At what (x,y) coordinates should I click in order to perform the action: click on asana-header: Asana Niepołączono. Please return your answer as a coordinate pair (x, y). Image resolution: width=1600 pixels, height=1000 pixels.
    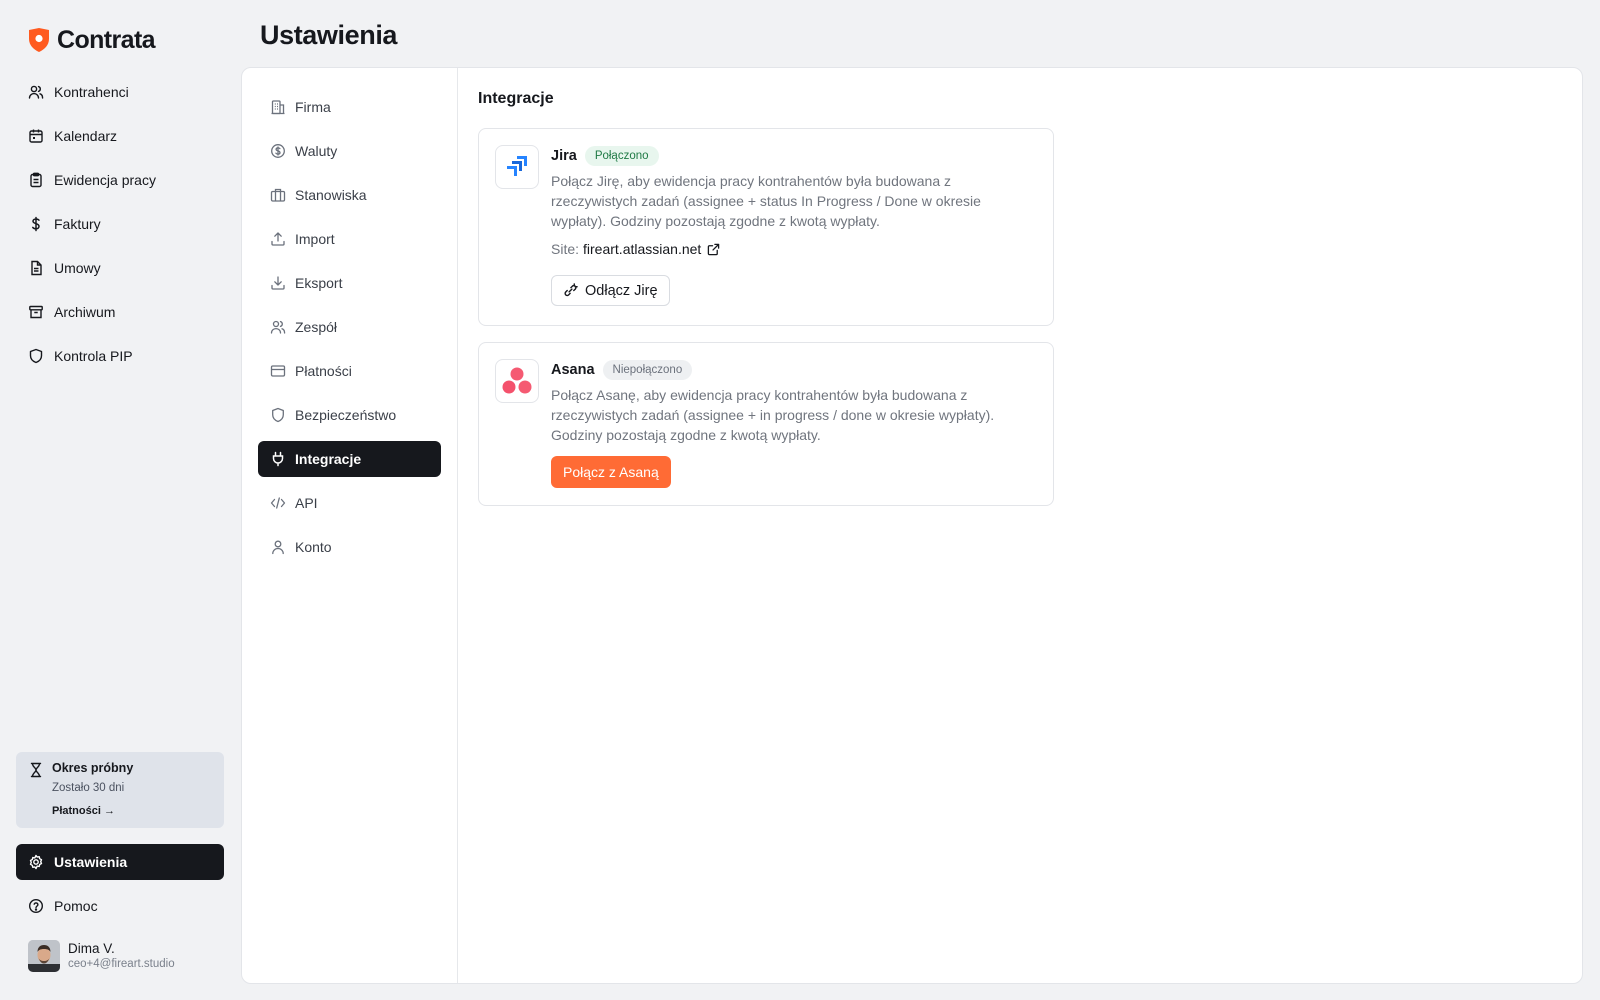
    Looking at the image, I should click on (622, 370).